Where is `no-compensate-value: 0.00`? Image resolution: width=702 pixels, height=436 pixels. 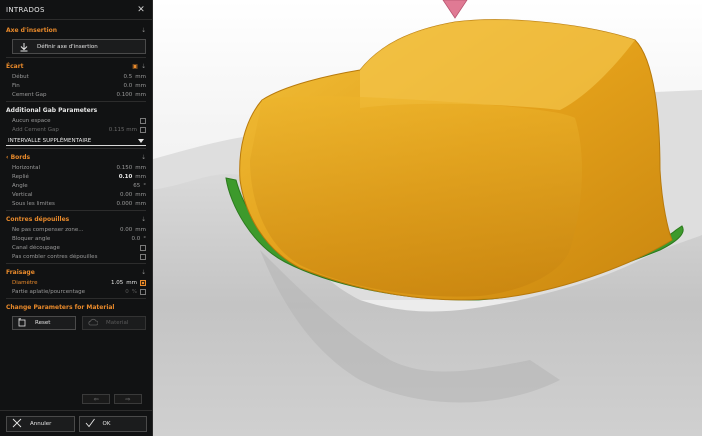 no-compensate-value: 0.00 is located at coordinates (126, 230).